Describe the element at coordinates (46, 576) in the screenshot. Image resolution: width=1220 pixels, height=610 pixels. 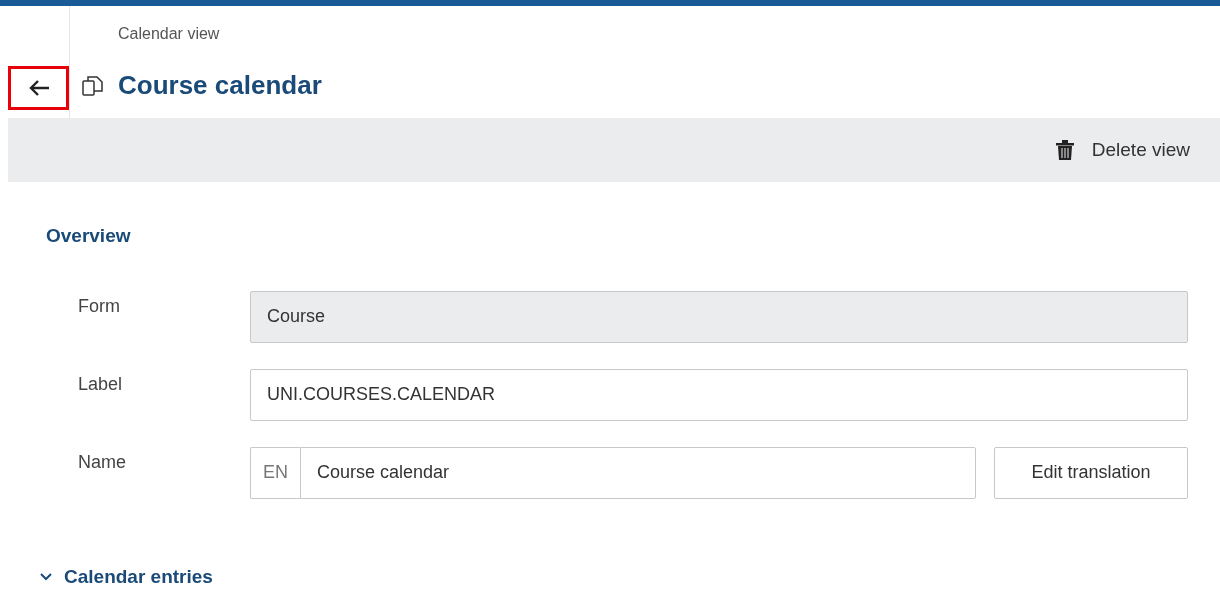
I see `chevron-icon` at that location.